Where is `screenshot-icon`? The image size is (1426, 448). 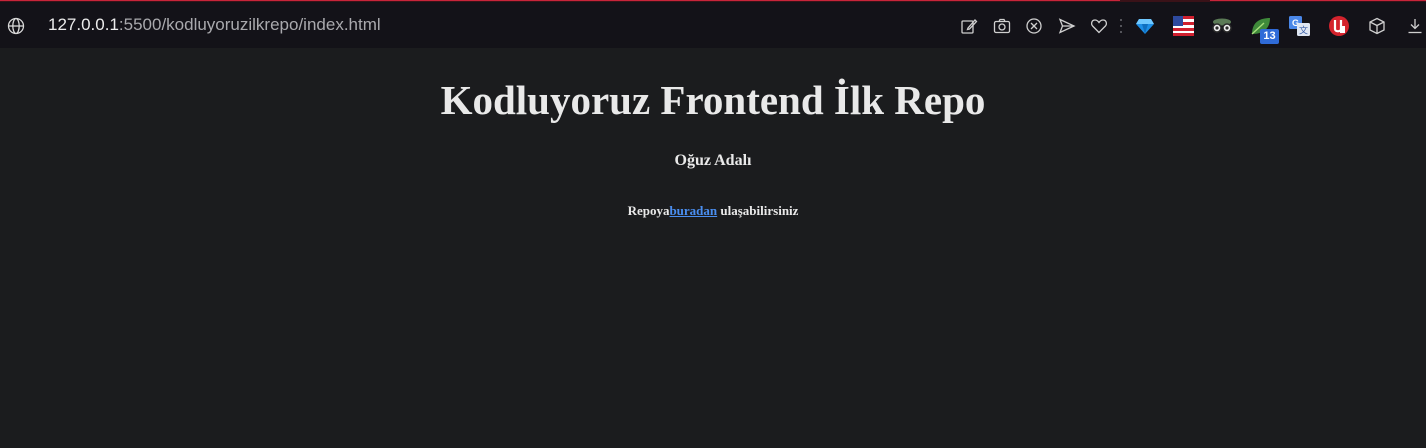
screenshot-icon is located at coordinates (1002, 26).